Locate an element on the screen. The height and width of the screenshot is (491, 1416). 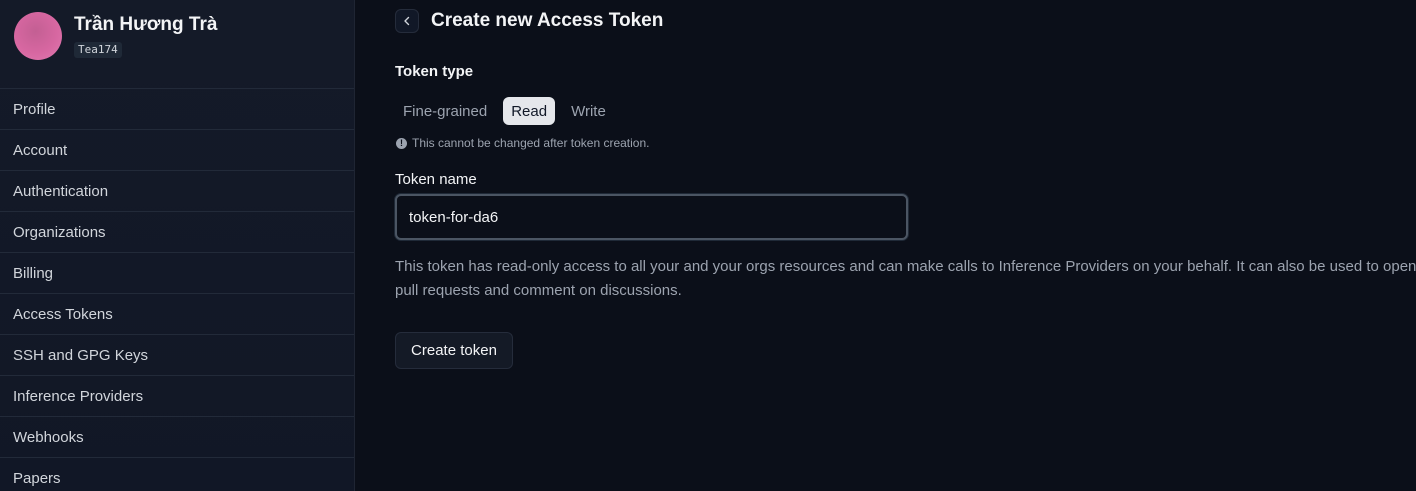
user-meta: Trần Hương Trà Tea174 is located at coordinates (145, 35).